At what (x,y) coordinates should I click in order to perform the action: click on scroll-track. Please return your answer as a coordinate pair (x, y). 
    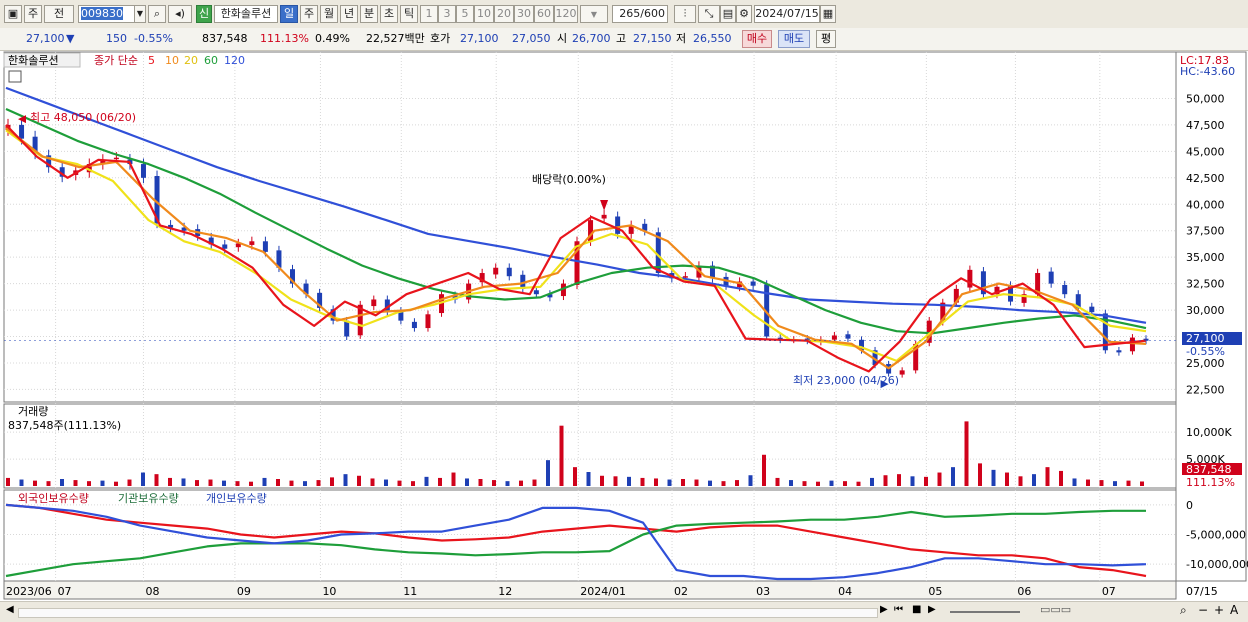
    Looking at the image, I should click on (448, 613).